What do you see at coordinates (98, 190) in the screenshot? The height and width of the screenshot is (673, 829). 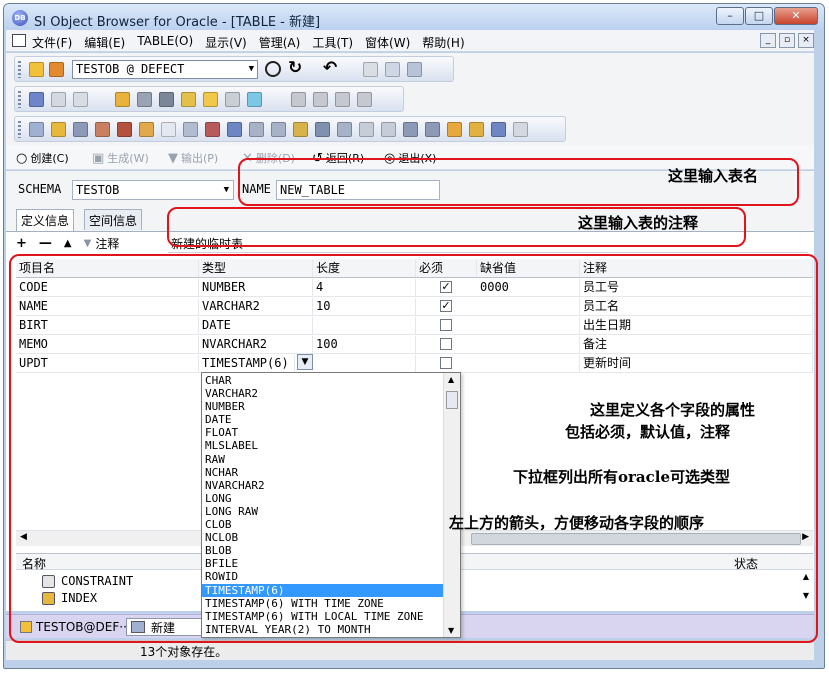 I see `schema-select-value: TESTOB` at bounding box center [98, 190].